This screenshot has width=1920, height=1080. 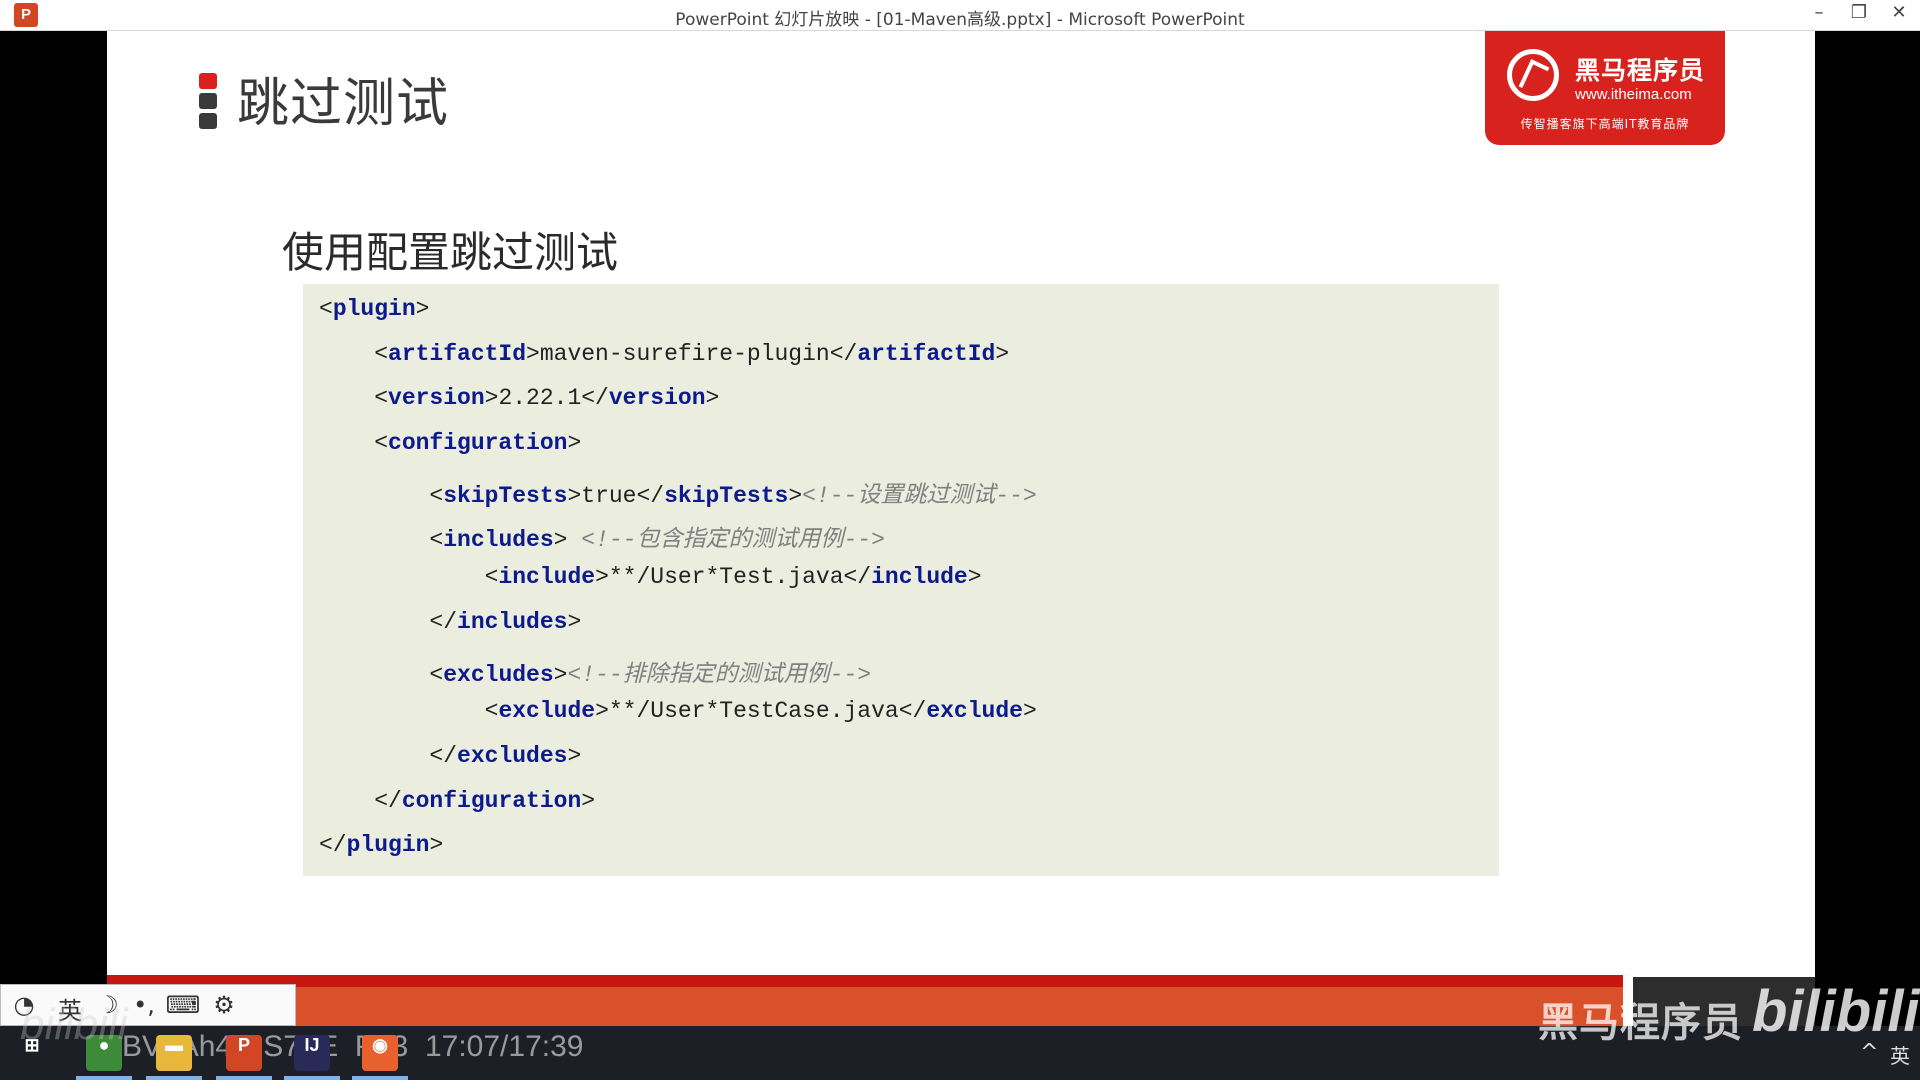 What do you see at coordinates (1836, 1011) in the screenshot?
I see `bilibili-watermark: bilibili` at bounding box center [1836, 1011].